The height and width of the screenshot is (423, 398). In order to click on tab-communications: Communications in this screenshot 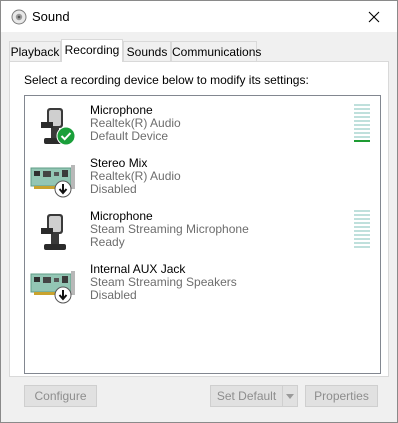, I will do `click(216, 51)`.